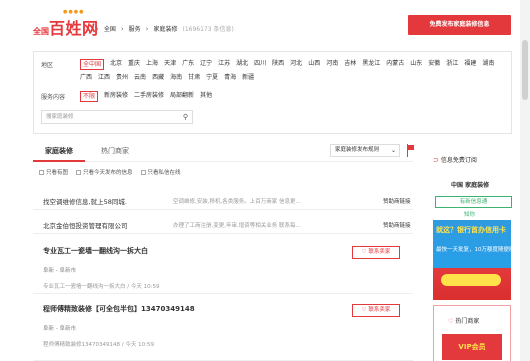  I want to click on breadcrumb: › 全国 › 服务 › 家庭装修 (1696173 条信息), so click(165, 29).